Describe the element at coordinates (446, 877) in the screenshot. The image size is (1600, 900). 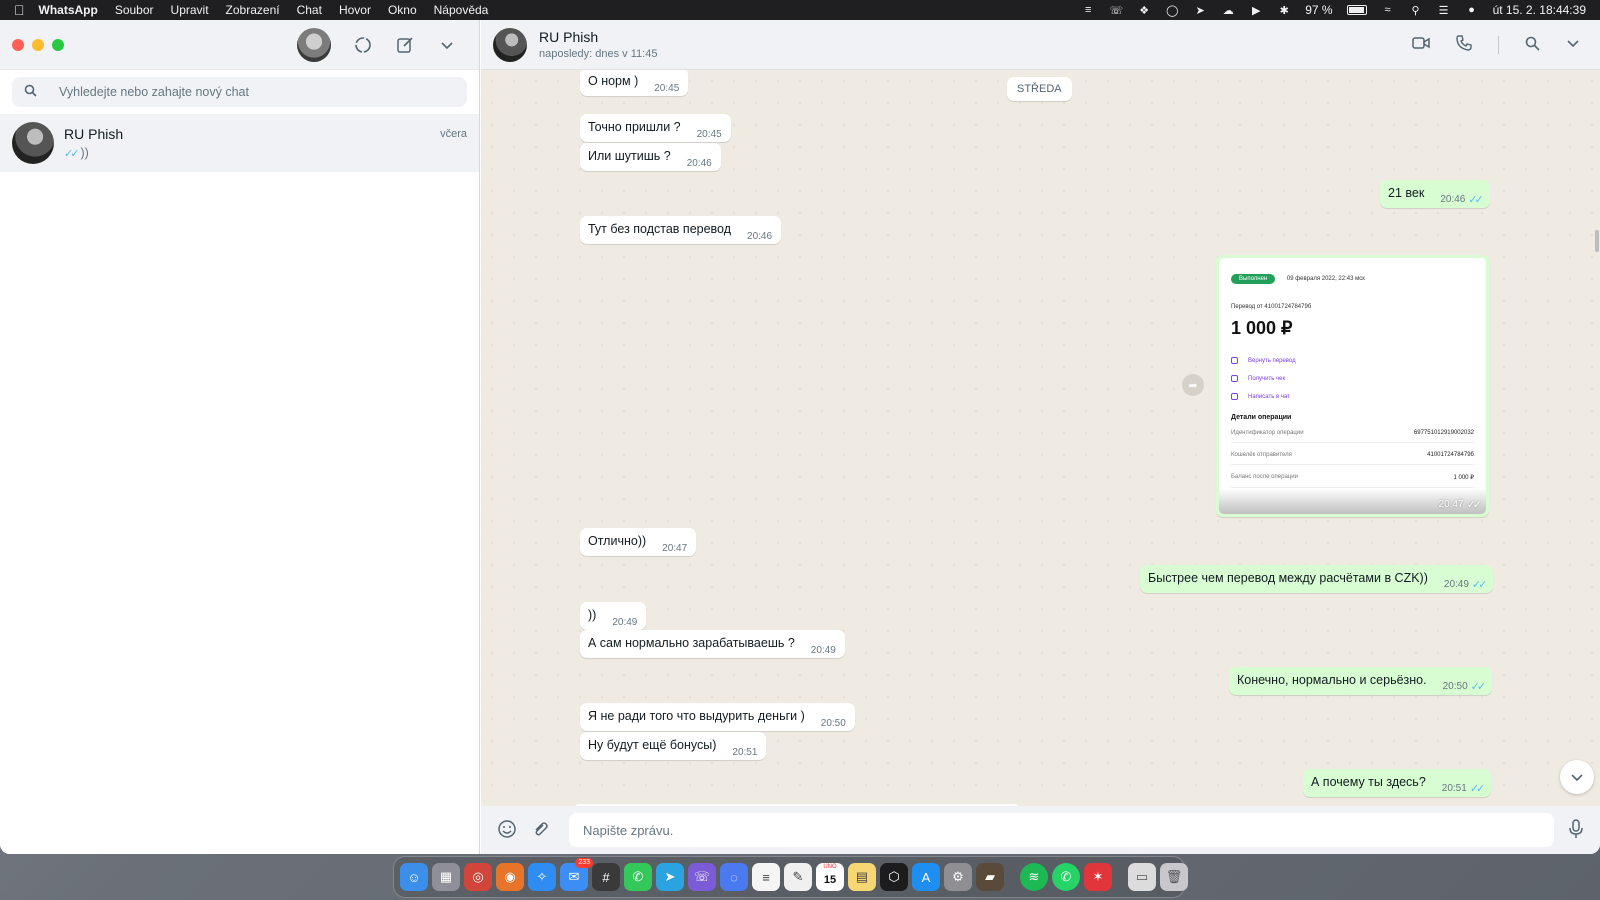
I see `launchpad-icon: ▦` at that location.